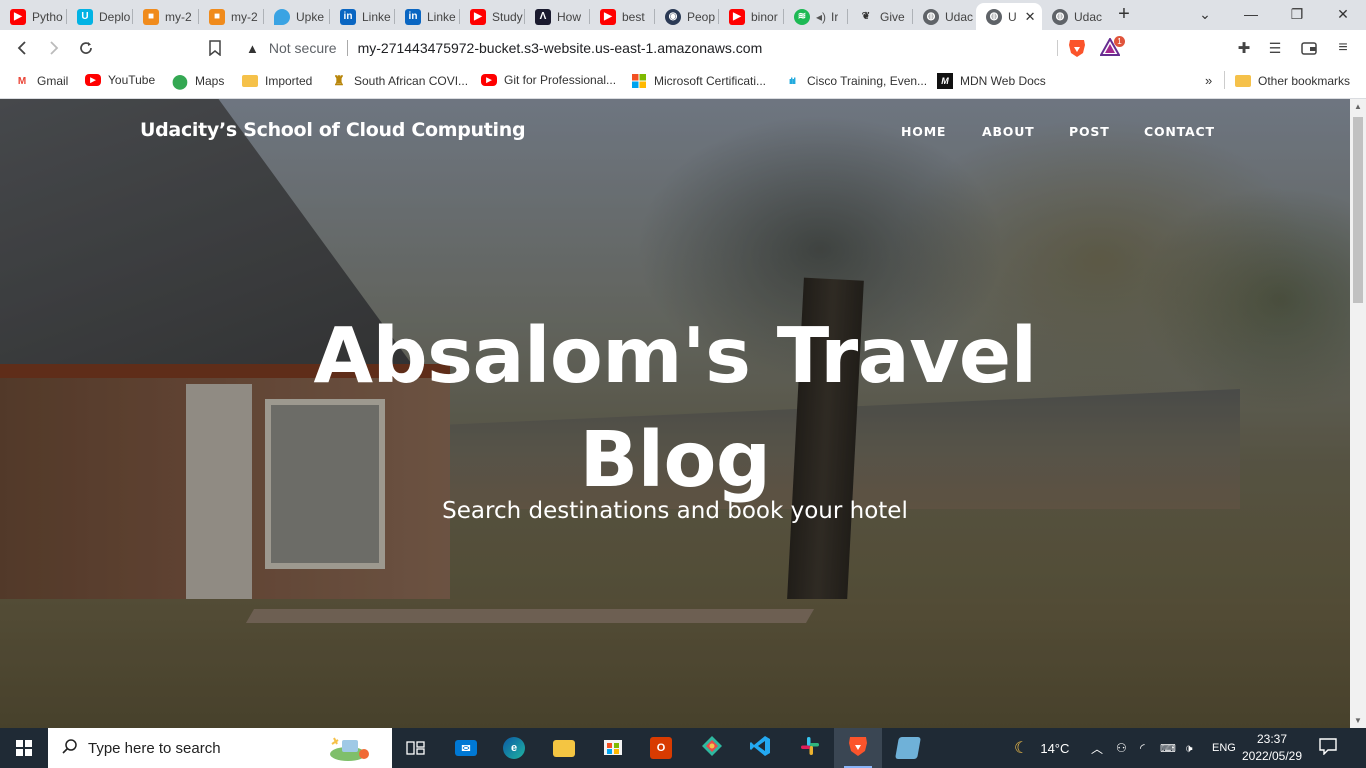  I want to click on bookmark-label: Imported, so click(289, 81).